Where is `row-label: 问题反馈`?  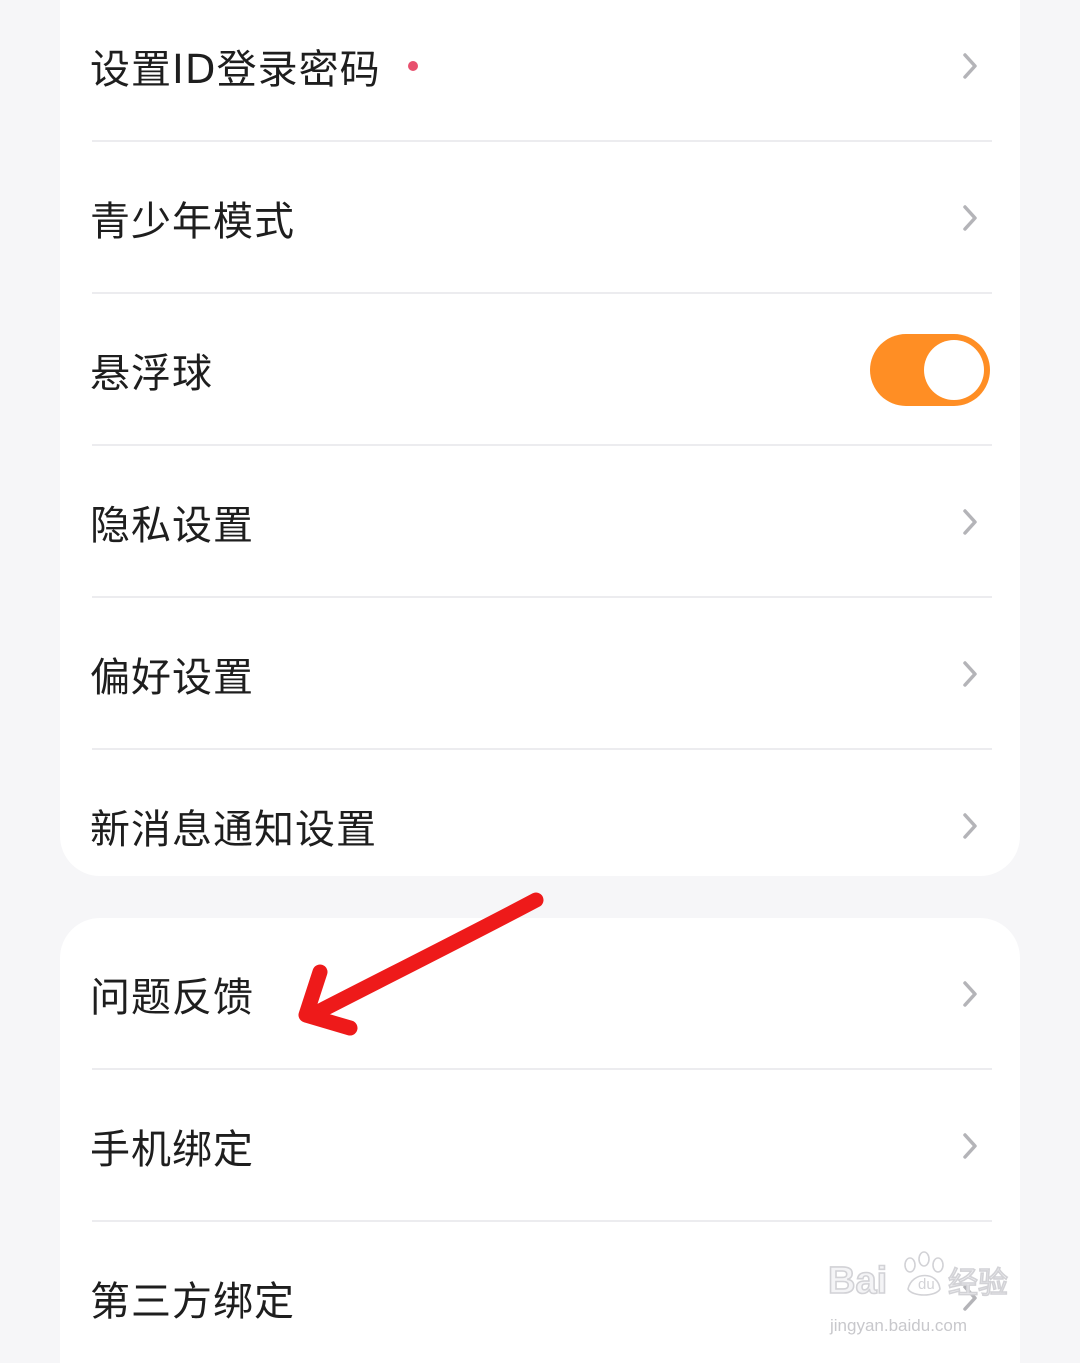
row-label: 问题反馈 is located at coordinates (172, 998).